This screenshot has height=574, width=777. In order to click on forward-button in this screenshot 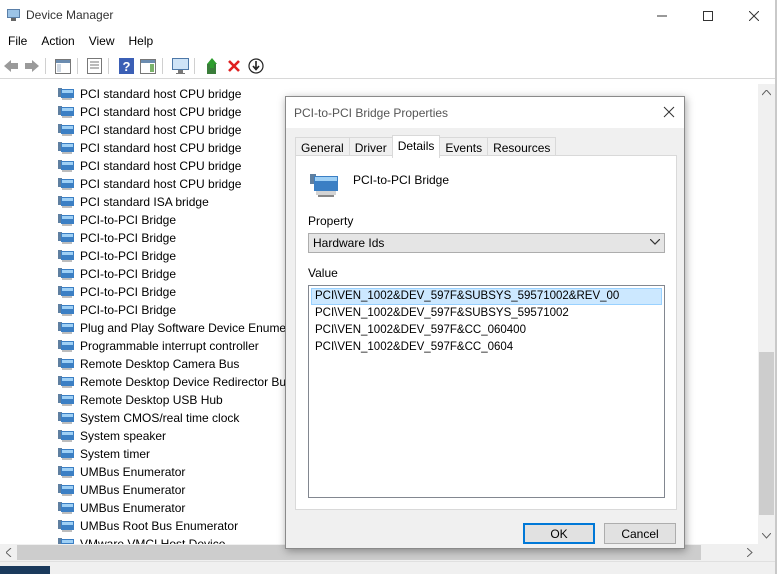, I will do `click(32, 66)`.